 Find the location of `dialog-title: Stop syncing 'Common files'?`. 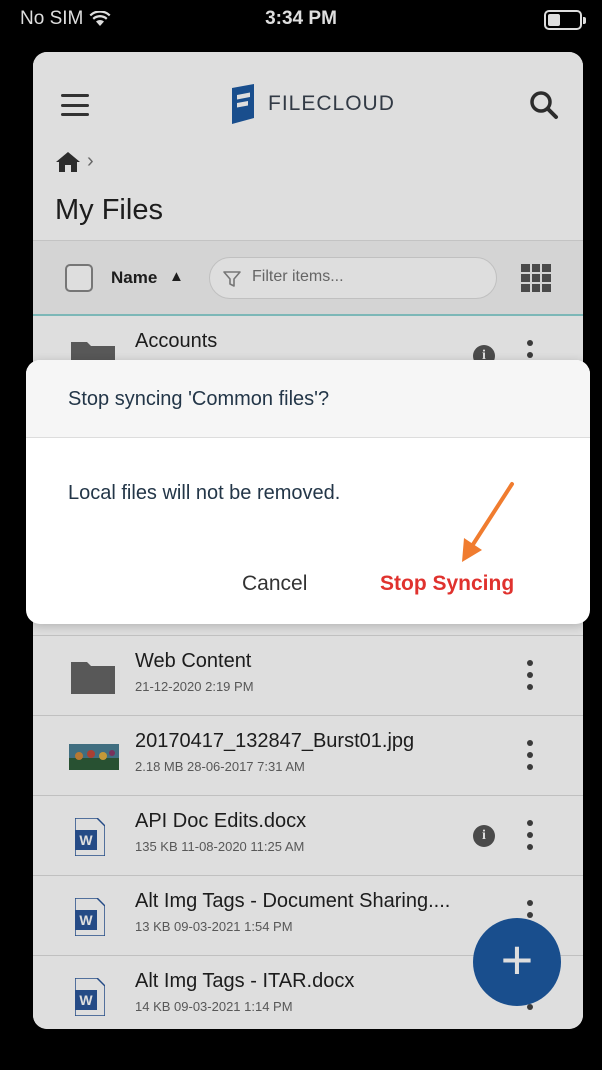

dialog-title: Stop syncing 'Common files'? is located at coordinates (199, 399).